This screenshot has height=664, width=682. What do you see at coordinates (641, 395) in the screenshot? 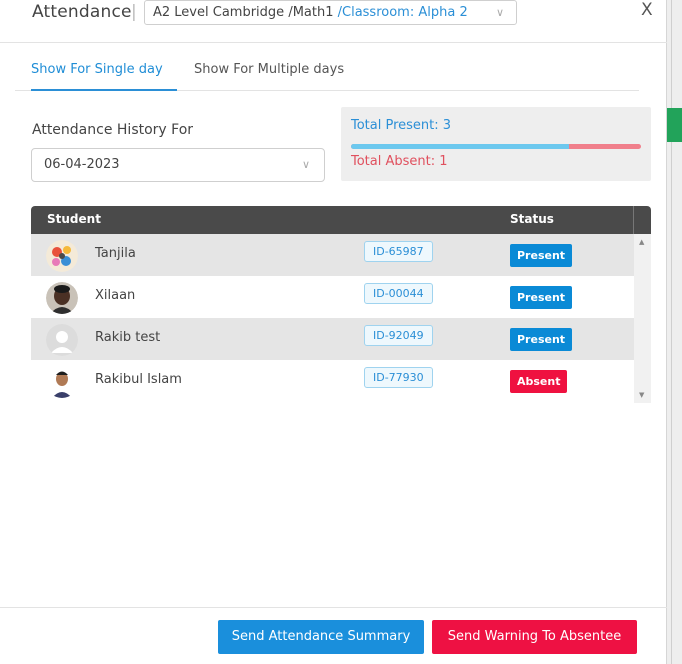
I see `scroll-down-icon: ▼` at bounding box center [641, 395].